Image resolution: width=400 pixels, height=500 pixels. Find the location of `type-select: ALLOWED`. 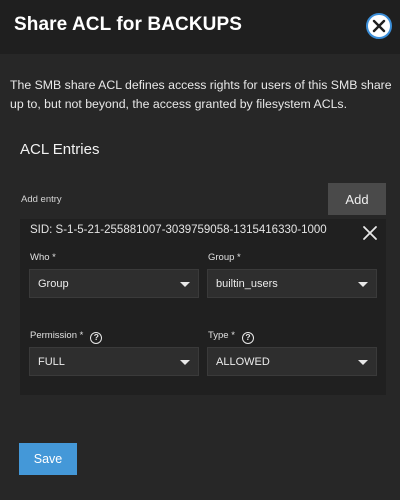

type-select: ALLOWED is located at coordinates (292, 361).